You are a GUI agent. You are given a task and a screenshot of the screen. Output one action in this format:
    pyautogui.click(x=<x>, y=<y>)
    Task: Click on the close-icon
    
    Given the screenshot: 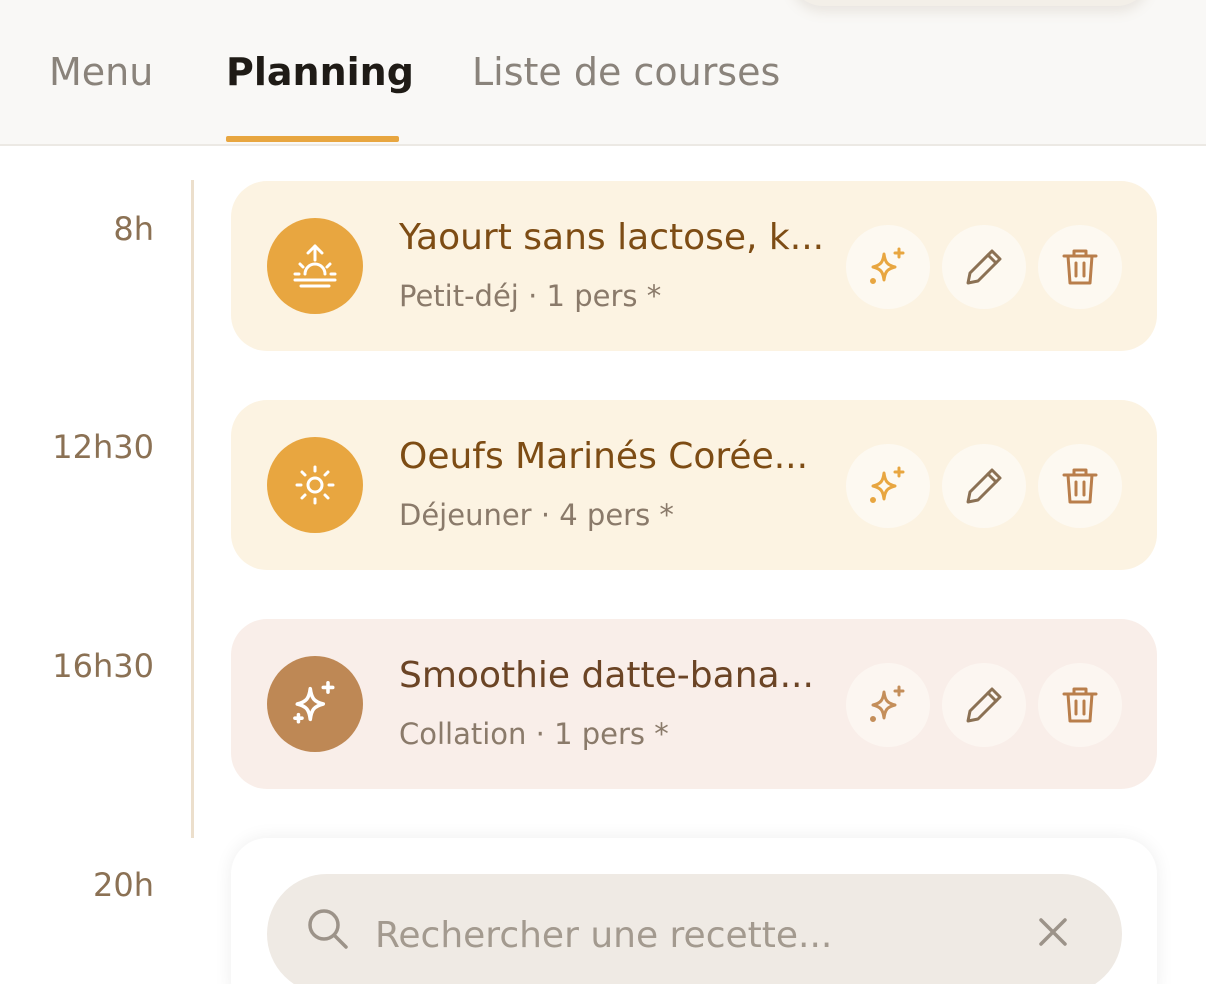 What is the action you would take?
    pyautogui.click(x=1053, y=932)
    